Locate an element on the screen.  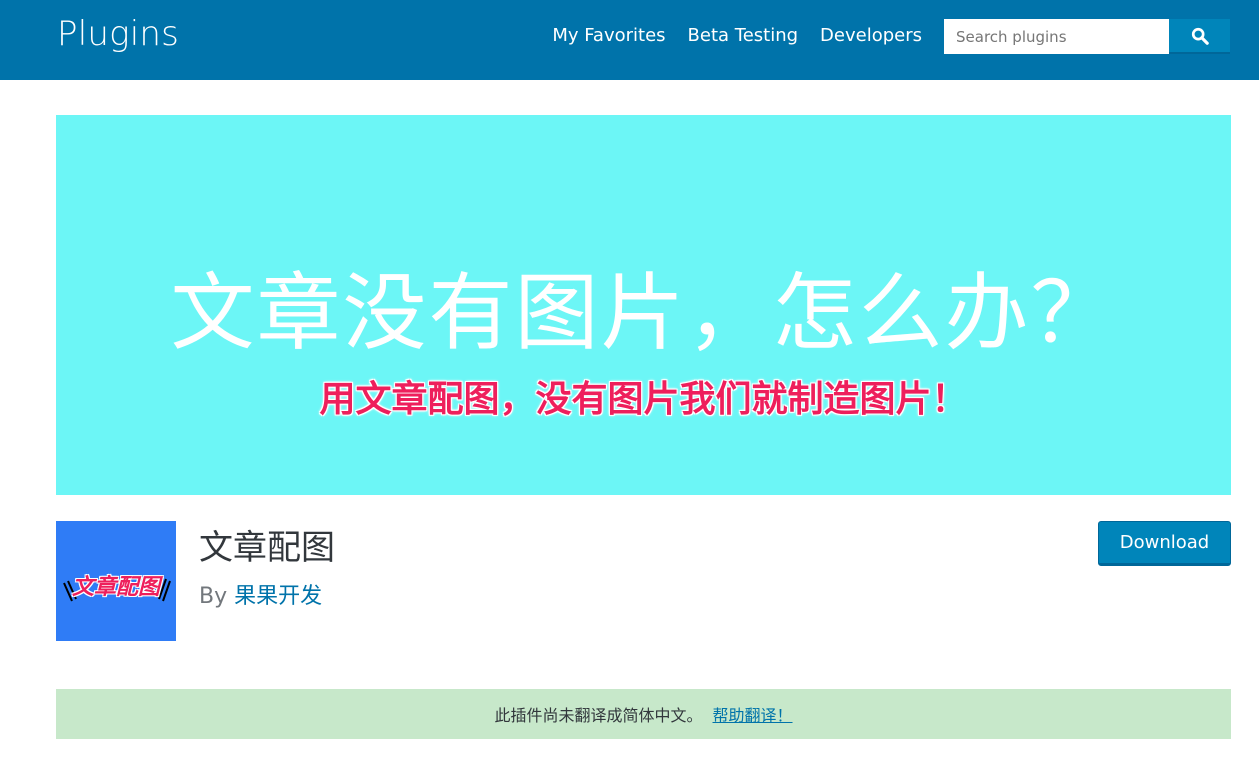
plugin-icon-text: 文章配图 is located at coordinates (115, 587).